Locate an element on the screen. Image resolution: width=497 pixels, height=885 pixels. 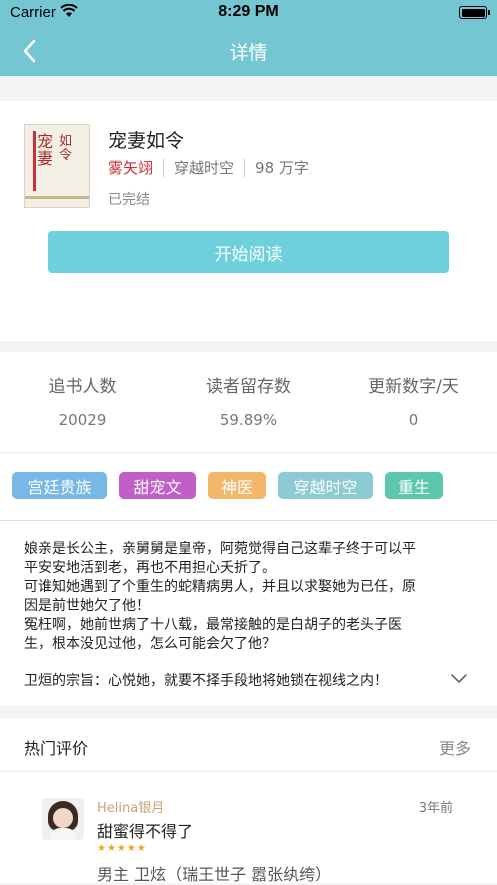
reviews-header: 热门评价 更多 is located at coordinates (248, 745).